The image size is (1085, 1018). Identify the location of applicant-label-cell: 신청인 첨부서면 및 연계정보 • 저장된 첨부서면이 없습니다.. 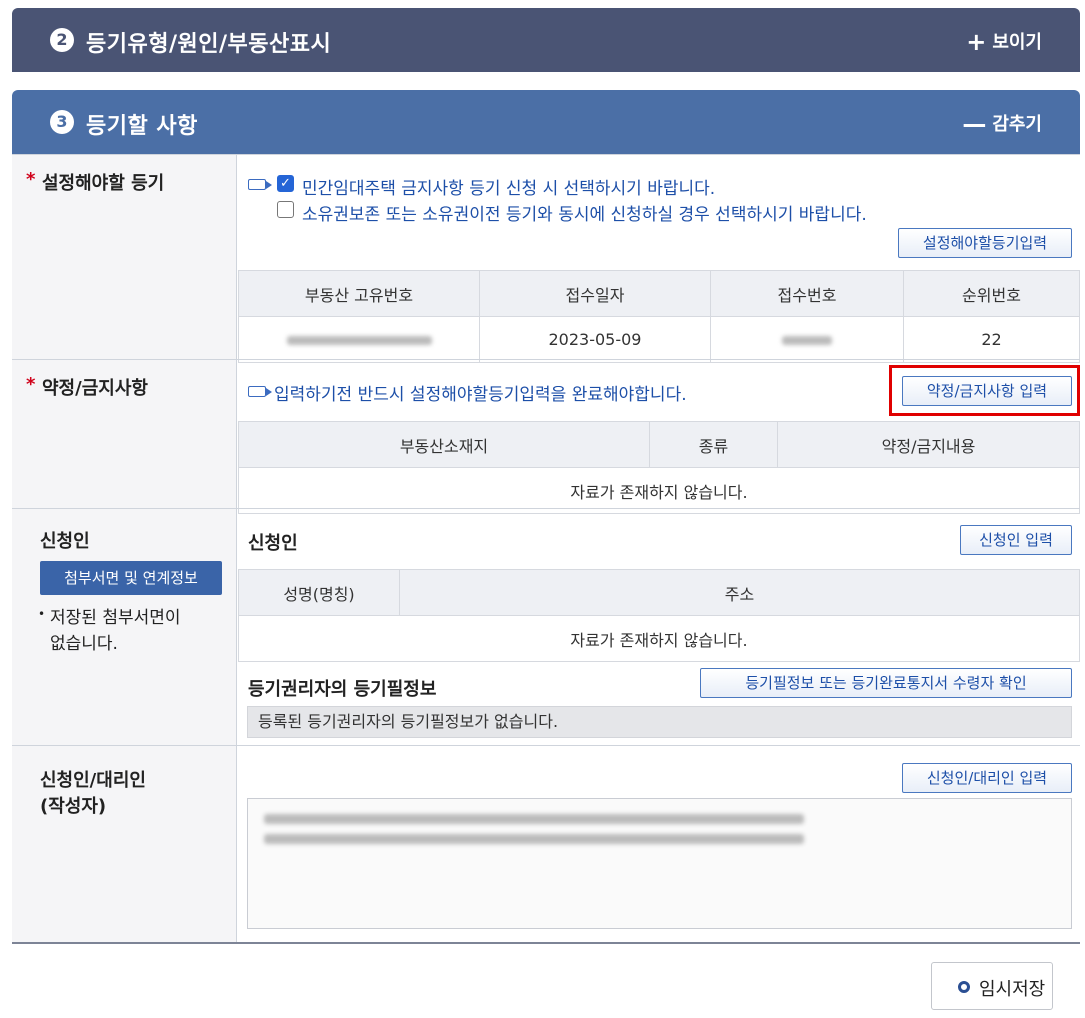
(124, 627).